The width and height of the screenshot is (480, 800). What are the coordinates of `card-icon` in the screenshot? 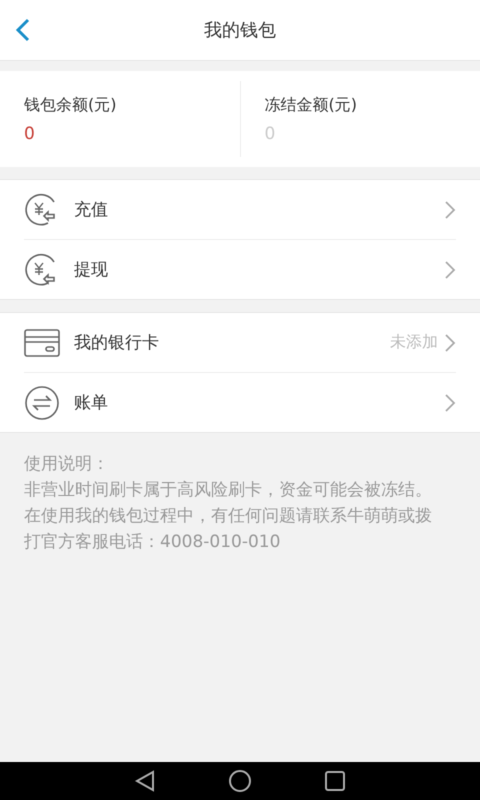 It's located at (42, 342).